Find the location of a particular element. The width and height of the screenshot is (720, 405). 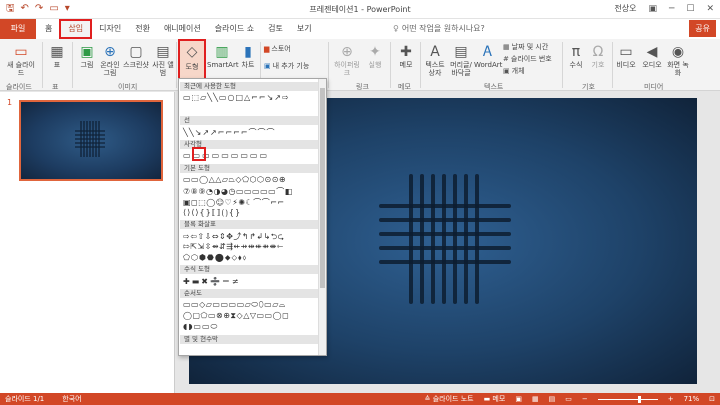

comments-button: ▬ 메모 is located at coordinates (495, 399).